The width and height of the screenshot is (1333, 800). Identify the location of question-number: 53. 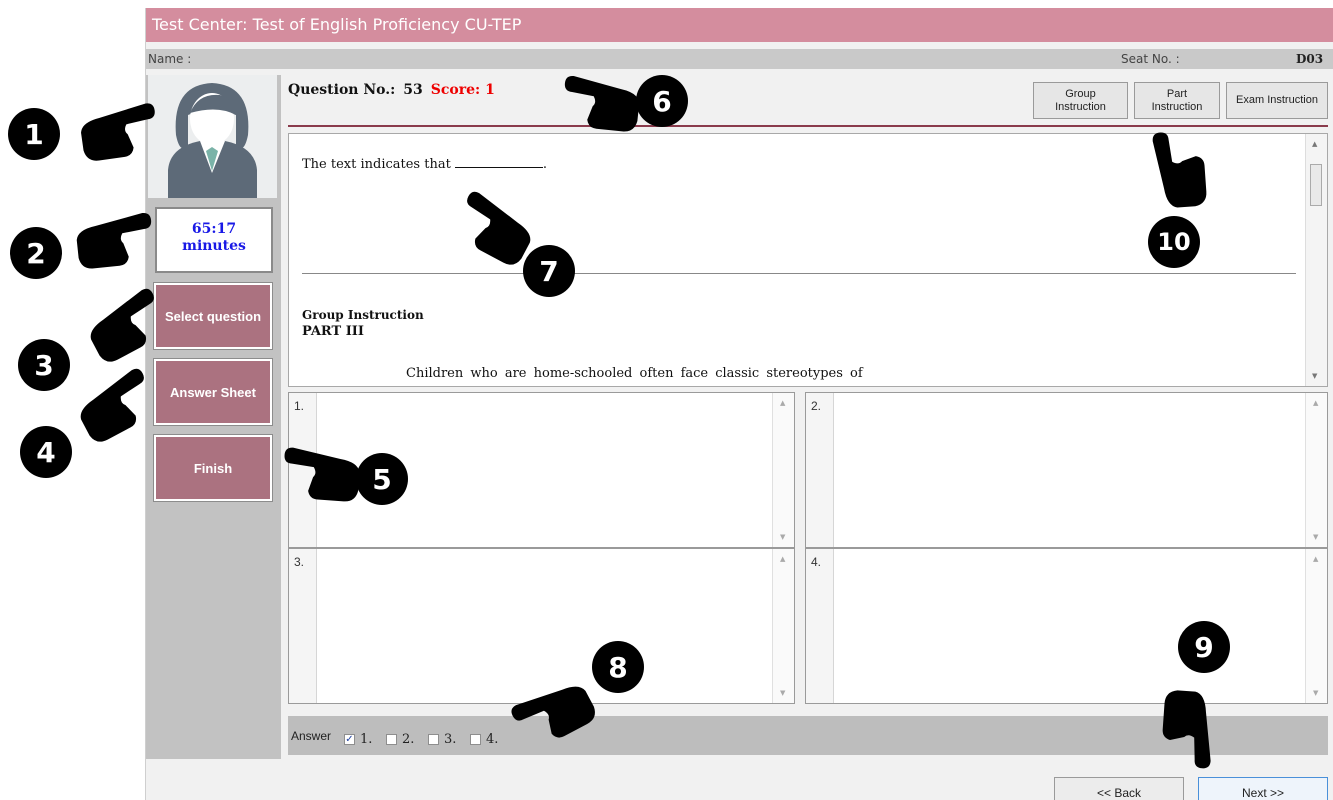
(413, 90).